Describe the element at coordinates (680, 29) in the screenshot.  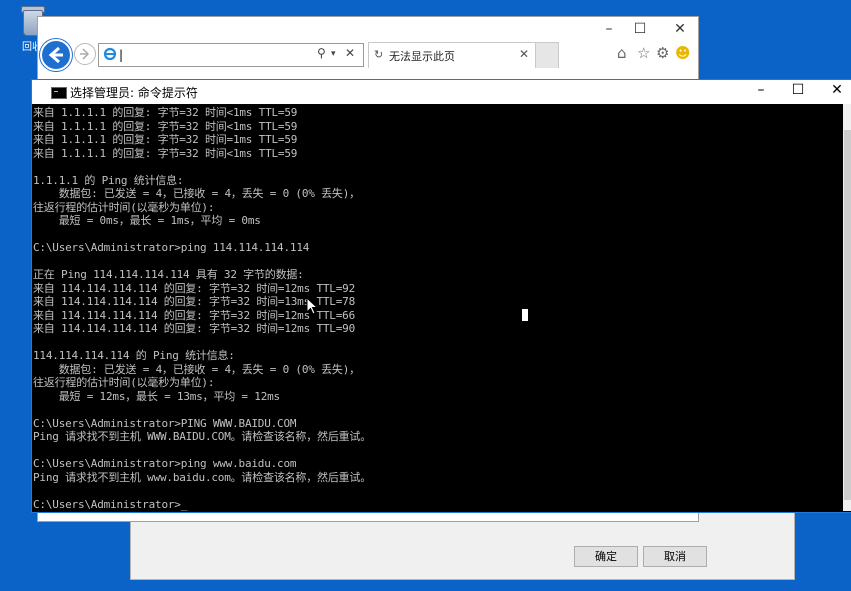
I see `close-button: ✕` at that location.